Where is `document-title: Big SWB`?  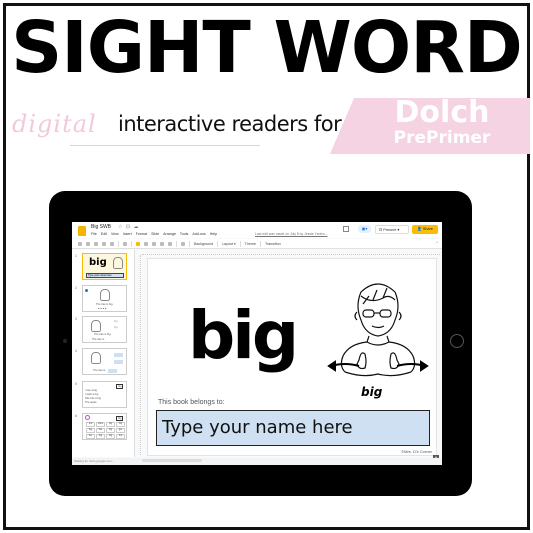 document-title: Big SWB is located at coordinates (101, 227).